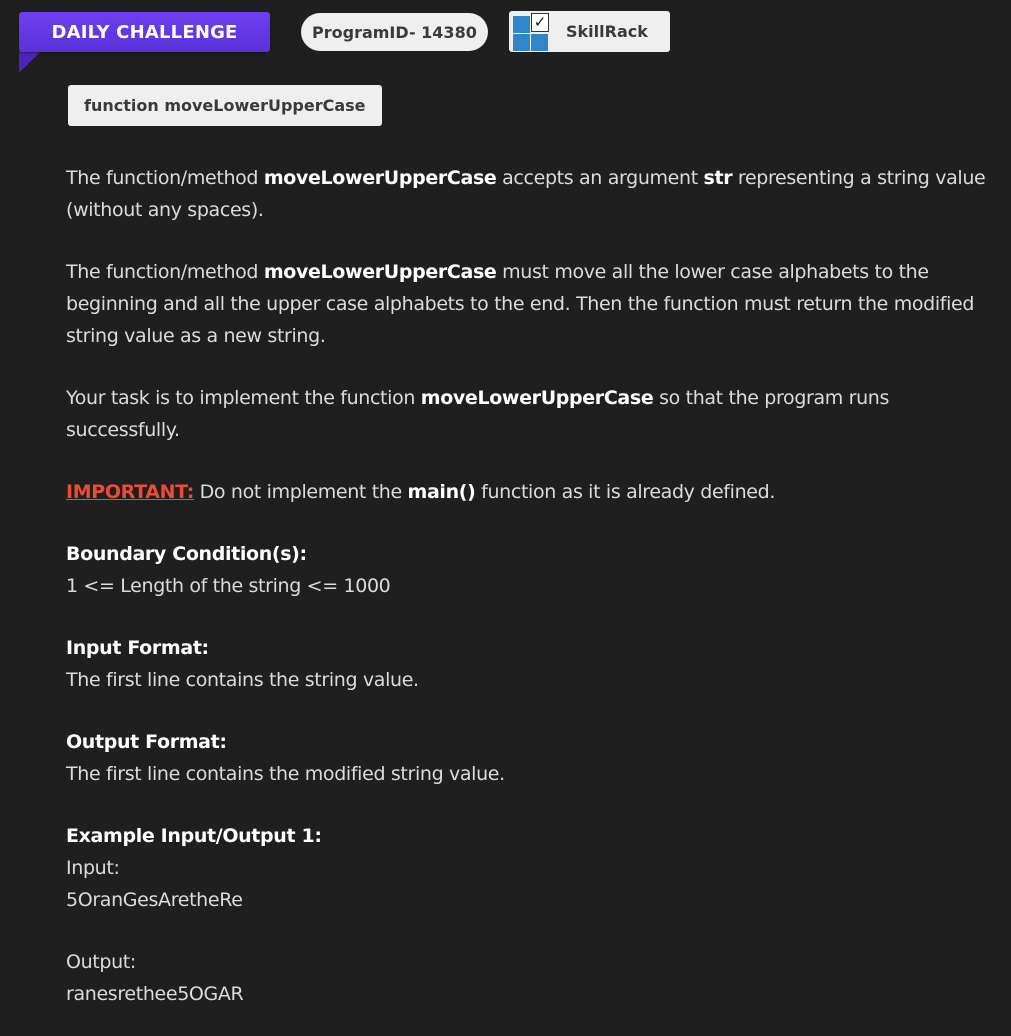 The width and height of the screenshot is (1011, 1036). I want to click on program-id-badge: ProgramID- 14380, so click(394, 32).